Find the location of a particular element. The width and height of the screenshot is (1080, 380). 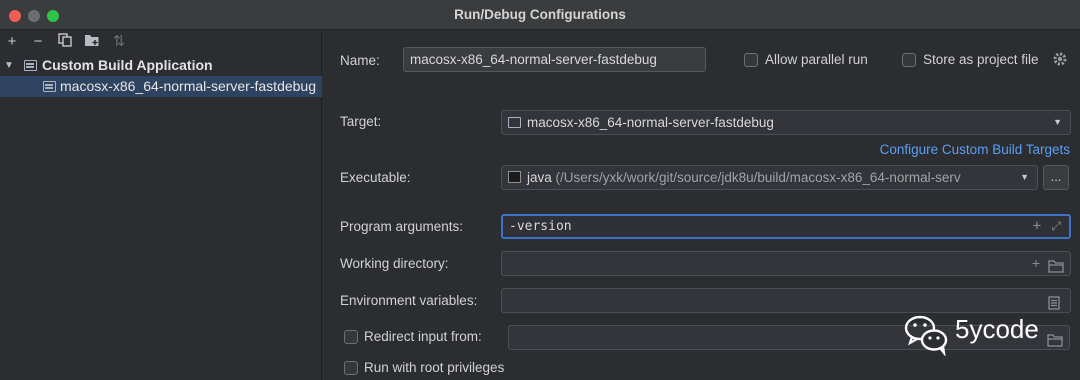

tree-item-label: macosx-x86_64-normal-server-fastdebug is located at coordinates (188, 86).